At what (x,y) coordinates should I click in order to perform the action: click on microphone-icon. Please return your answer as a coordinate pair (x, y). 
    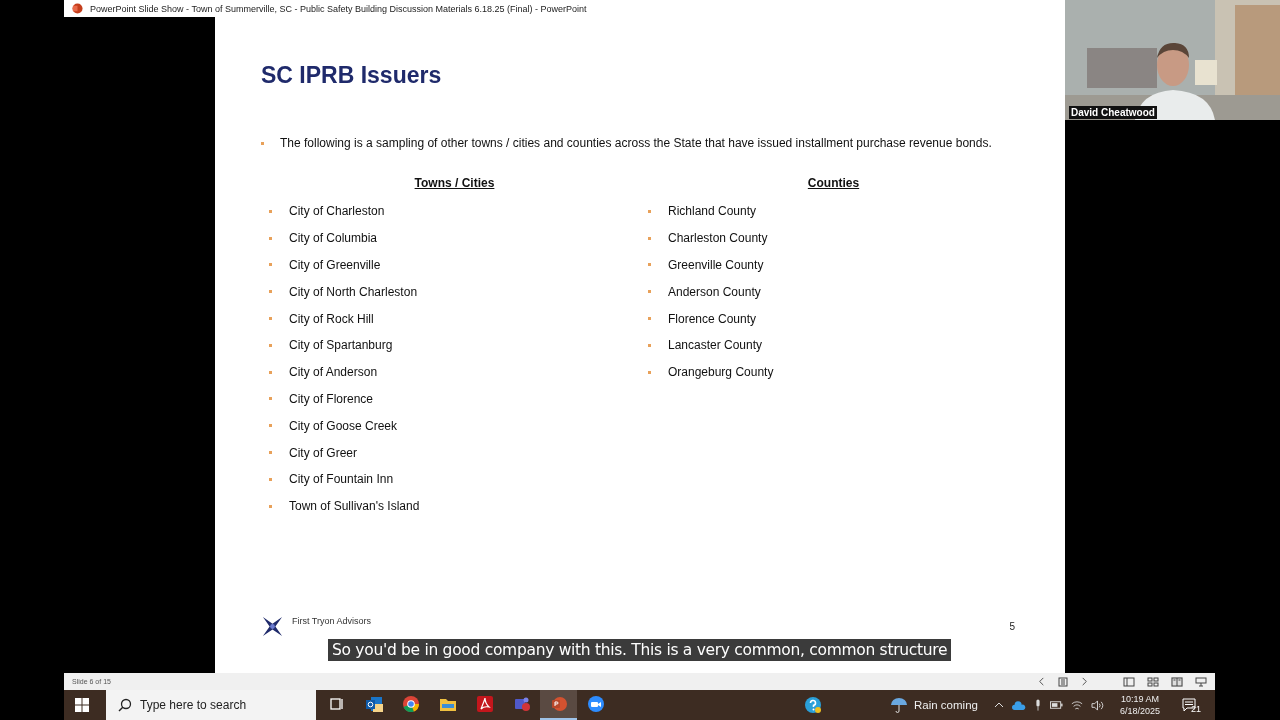
    Looking at the image, I should click on (1037, 705).